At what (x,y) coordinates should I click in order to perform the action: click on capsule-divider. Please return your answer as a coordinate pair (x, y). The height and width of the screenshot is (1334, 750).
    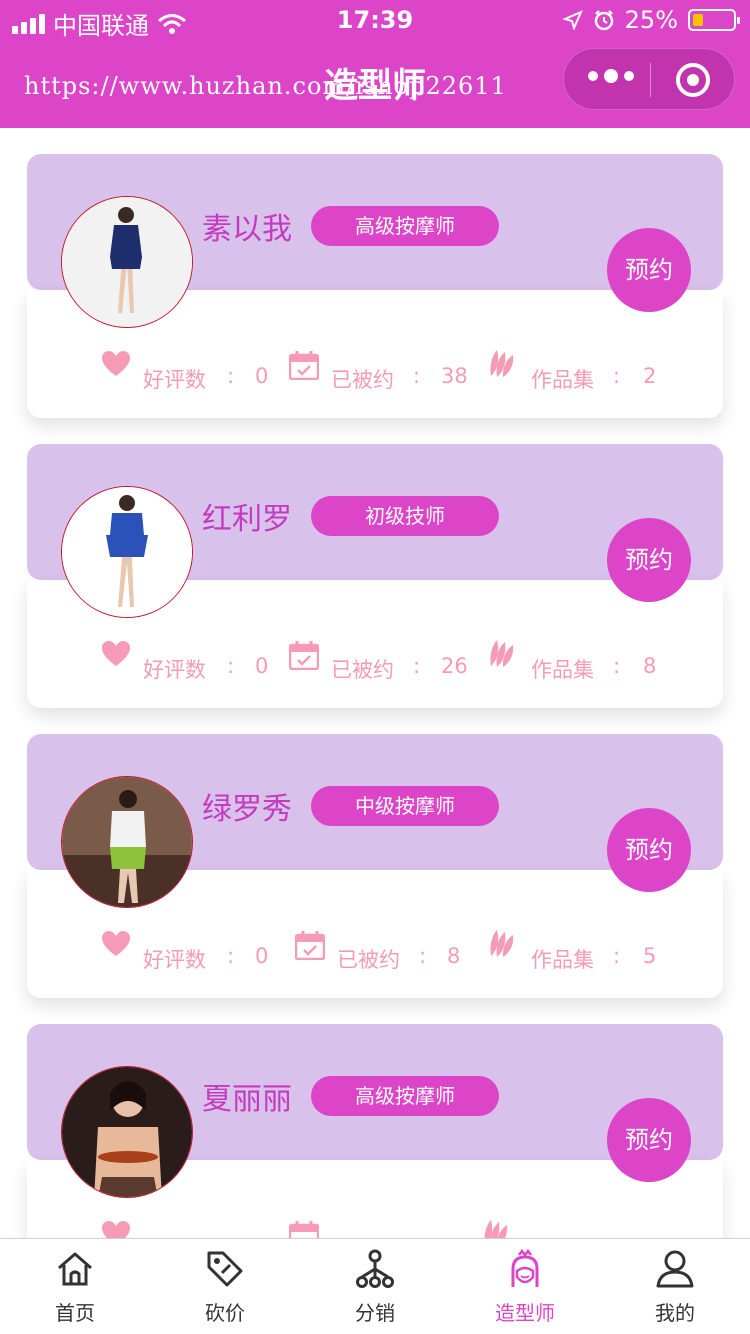
    Looking at the image, I should click on (650, 80).